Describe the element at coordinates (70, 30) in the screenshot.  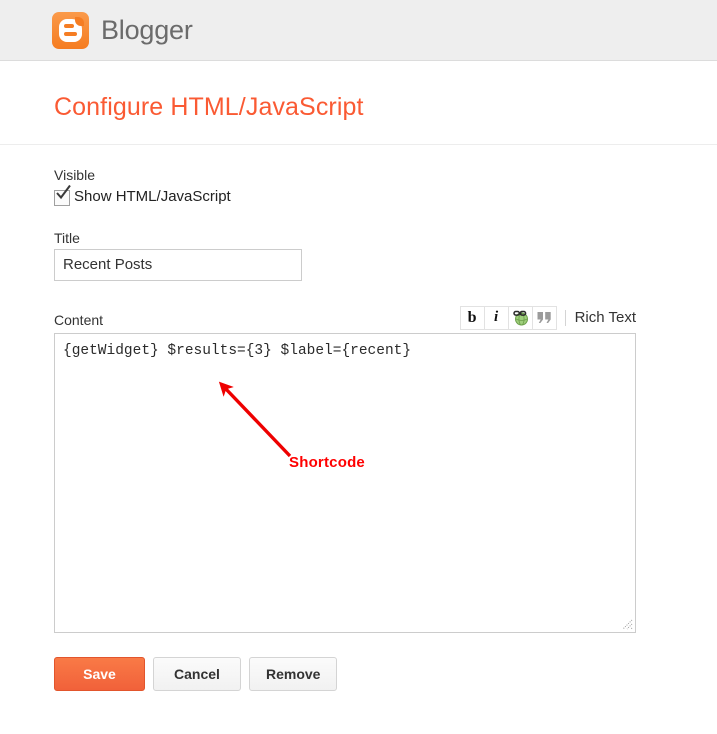
I see `blogger-logo-icon` at that location.